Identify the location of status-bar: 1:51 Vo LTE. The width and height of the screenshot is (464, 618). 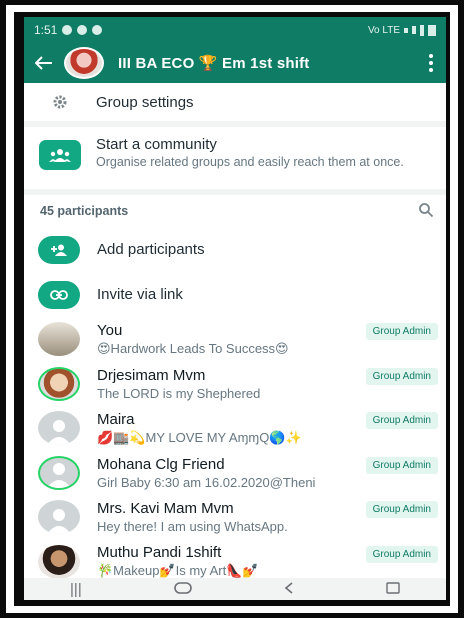
(235, 30).